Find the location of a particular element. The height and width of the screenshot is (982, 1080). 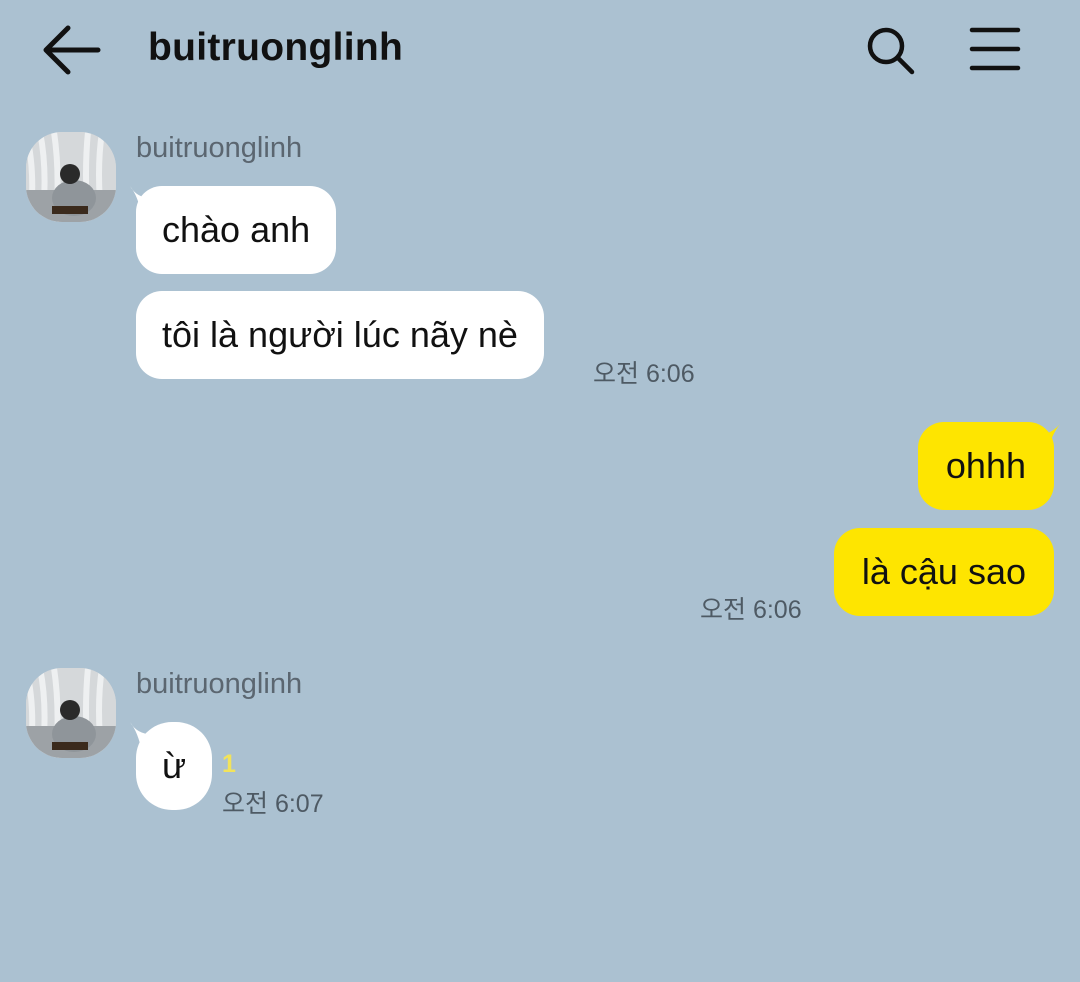

message-text: là cậu sao is located at coordinates (943, 571).